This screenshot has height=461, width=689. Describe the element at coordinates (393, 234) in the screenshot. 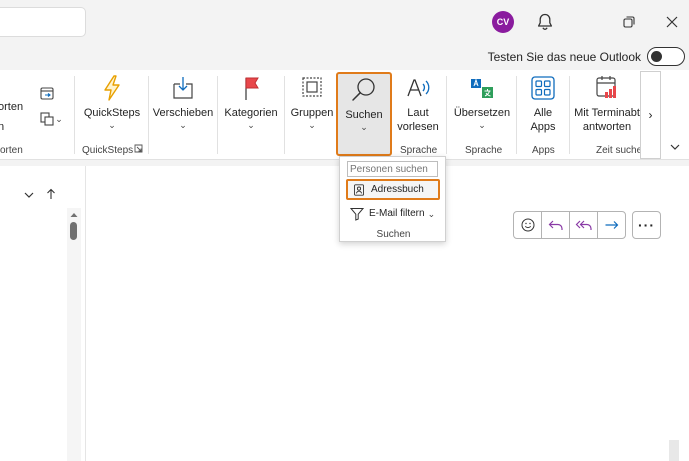

I see `dropdown-group-label: Suchen` at that location.